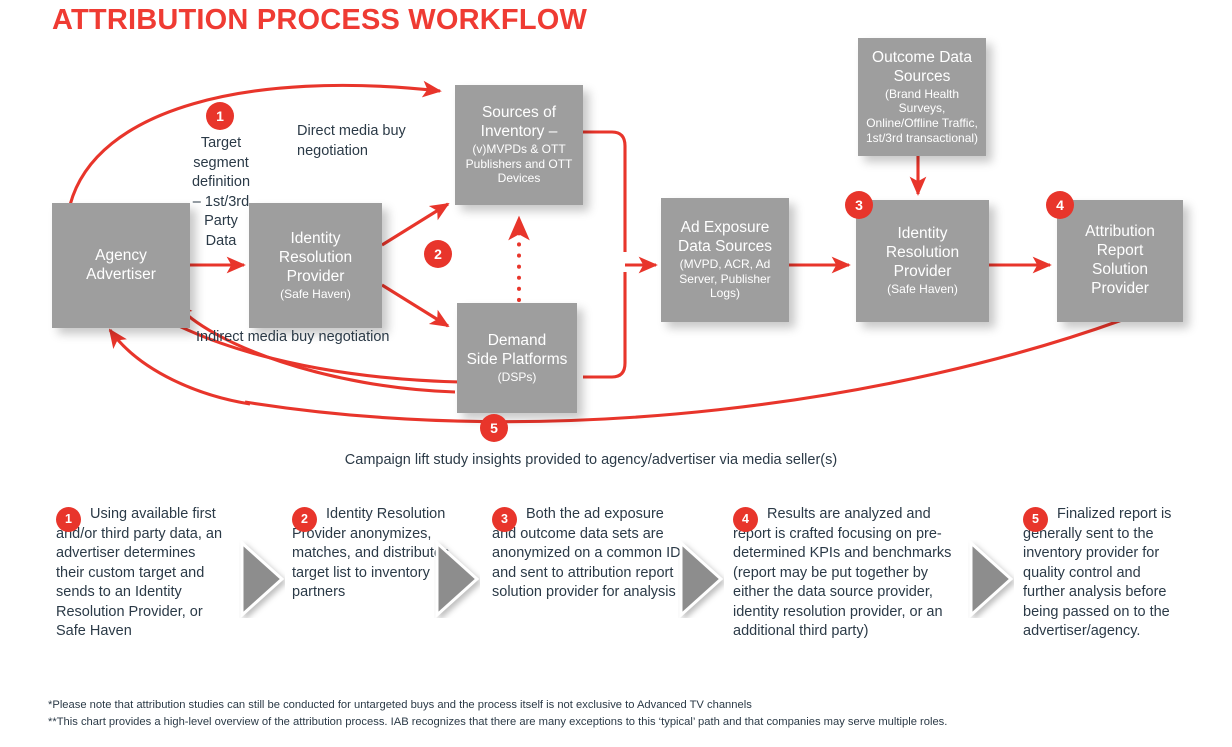  Describe the element at coordinates (859, 205) in the screenshot. I see `diagram-step-badge-3: 3` at that location.